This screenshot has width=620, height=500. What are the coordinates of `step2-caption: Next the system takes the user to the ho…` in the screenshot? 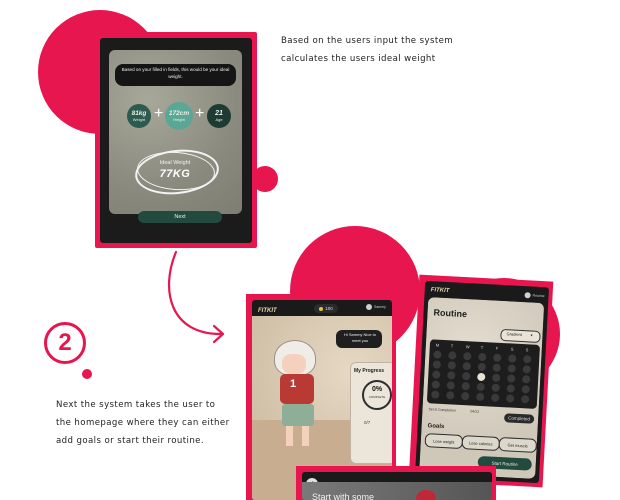 It's located at (143, 423).